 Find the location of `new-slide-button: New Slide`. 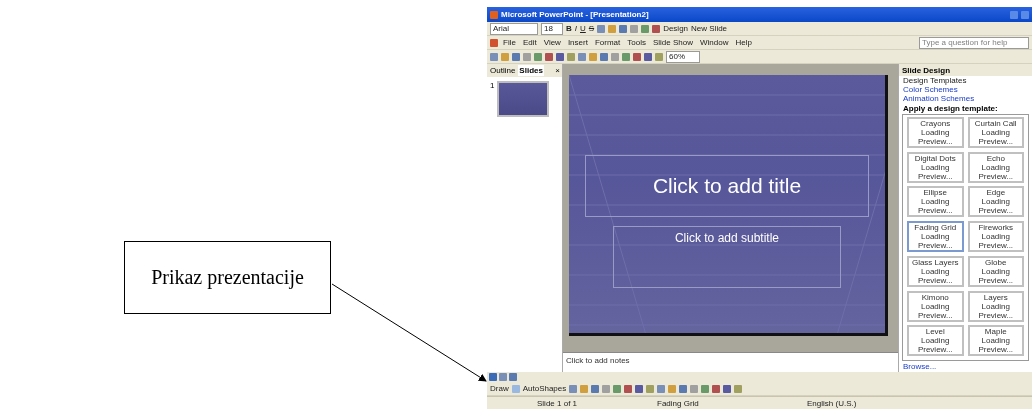

new-slide-button: New Slide is located at coordinates (709, 28).